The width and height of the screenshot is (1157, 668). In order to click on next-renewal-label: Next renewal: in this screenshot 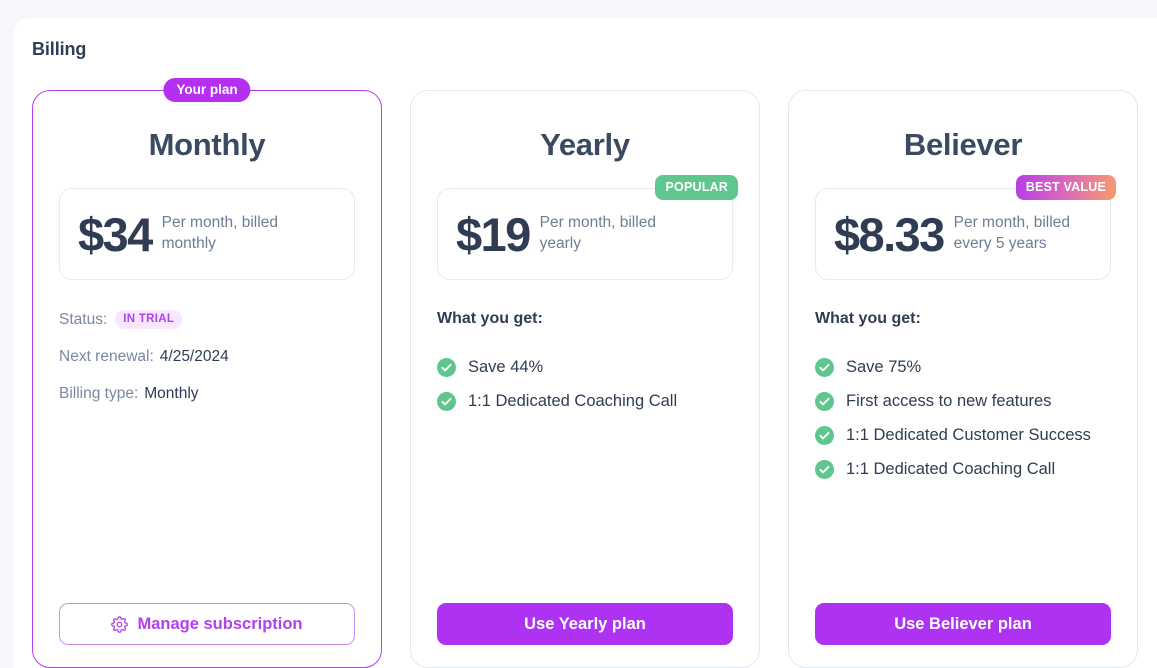, I will do `click(106, 356)`.